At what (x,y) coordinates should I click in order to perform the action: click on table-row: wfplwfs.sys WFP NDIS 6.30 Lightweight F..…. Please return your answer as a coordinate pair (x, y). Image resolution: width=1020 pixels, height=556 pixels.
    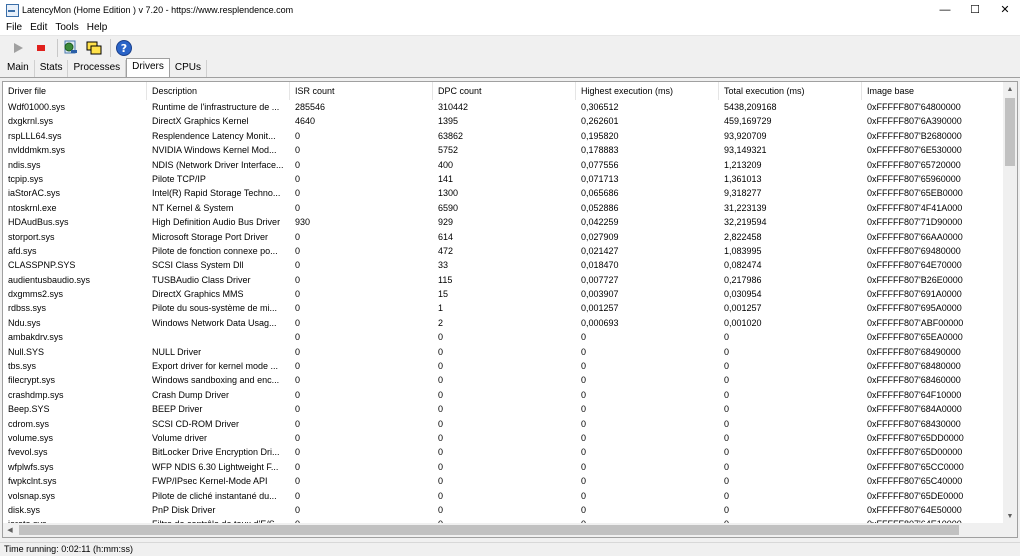
    Looking at the image, I should click on (504, 467).